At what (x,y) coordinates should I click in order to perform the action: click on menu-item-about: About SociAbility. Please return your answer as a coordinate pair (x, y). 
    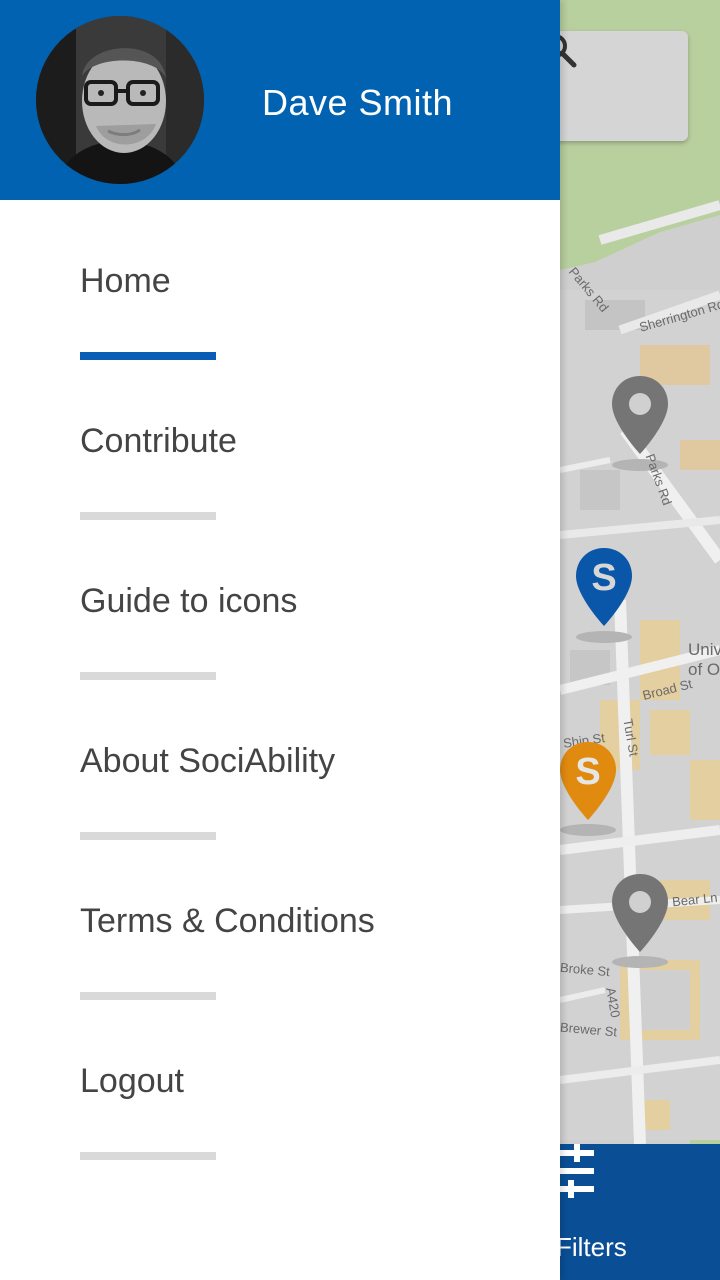
    Looking at the image, I should click on (280, 760).